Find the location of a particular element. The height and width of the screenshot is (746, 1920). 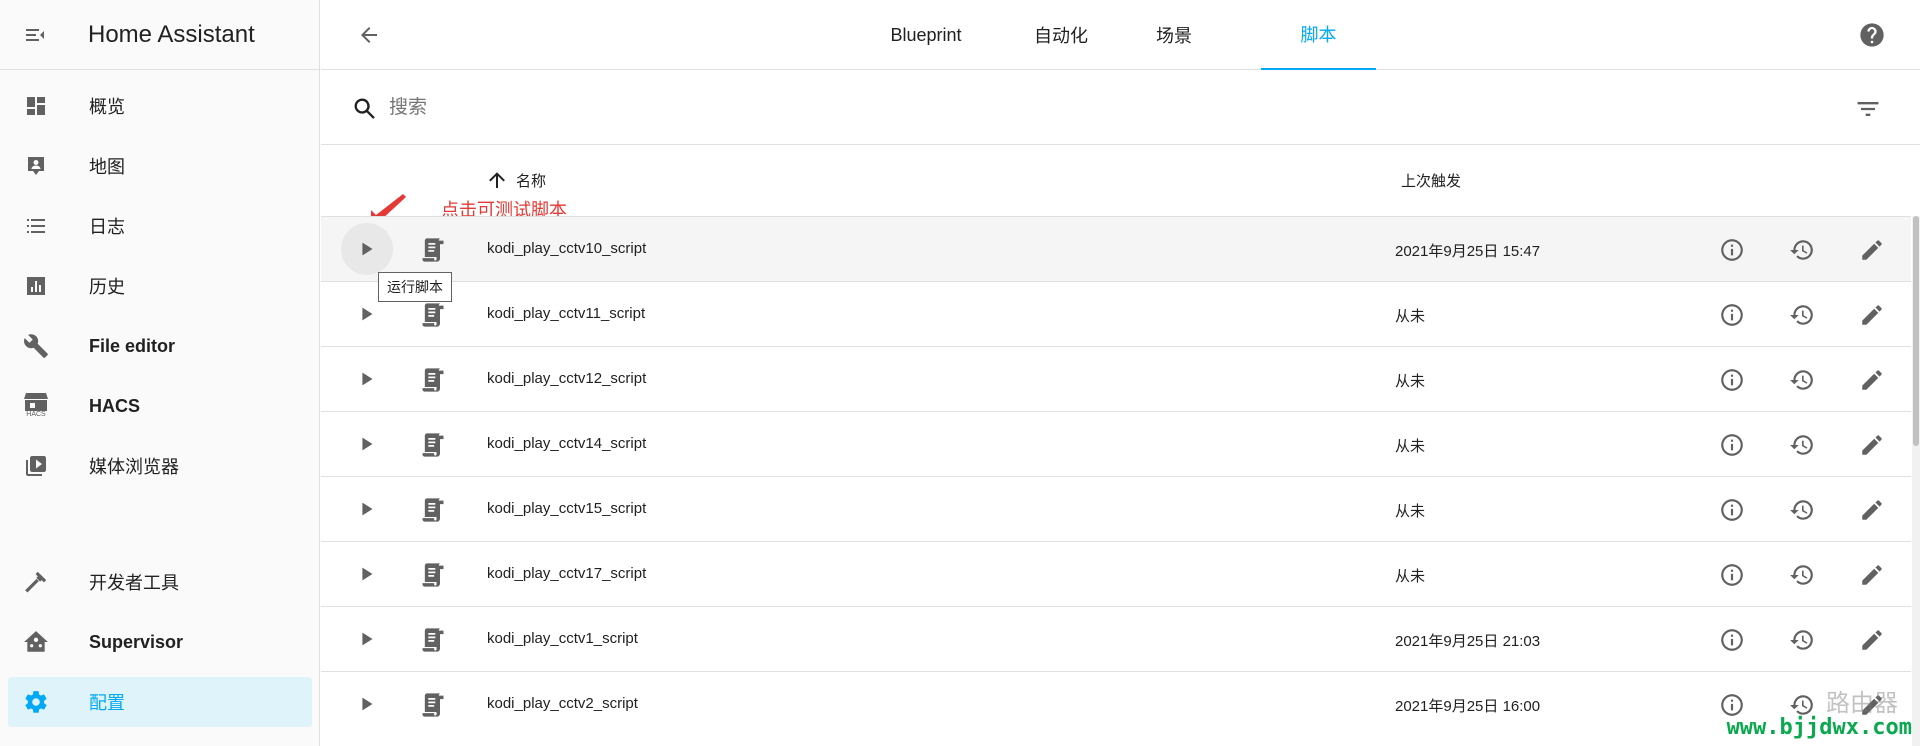

sidebar-item-label: 日志 is located at coordinates (107, 227).